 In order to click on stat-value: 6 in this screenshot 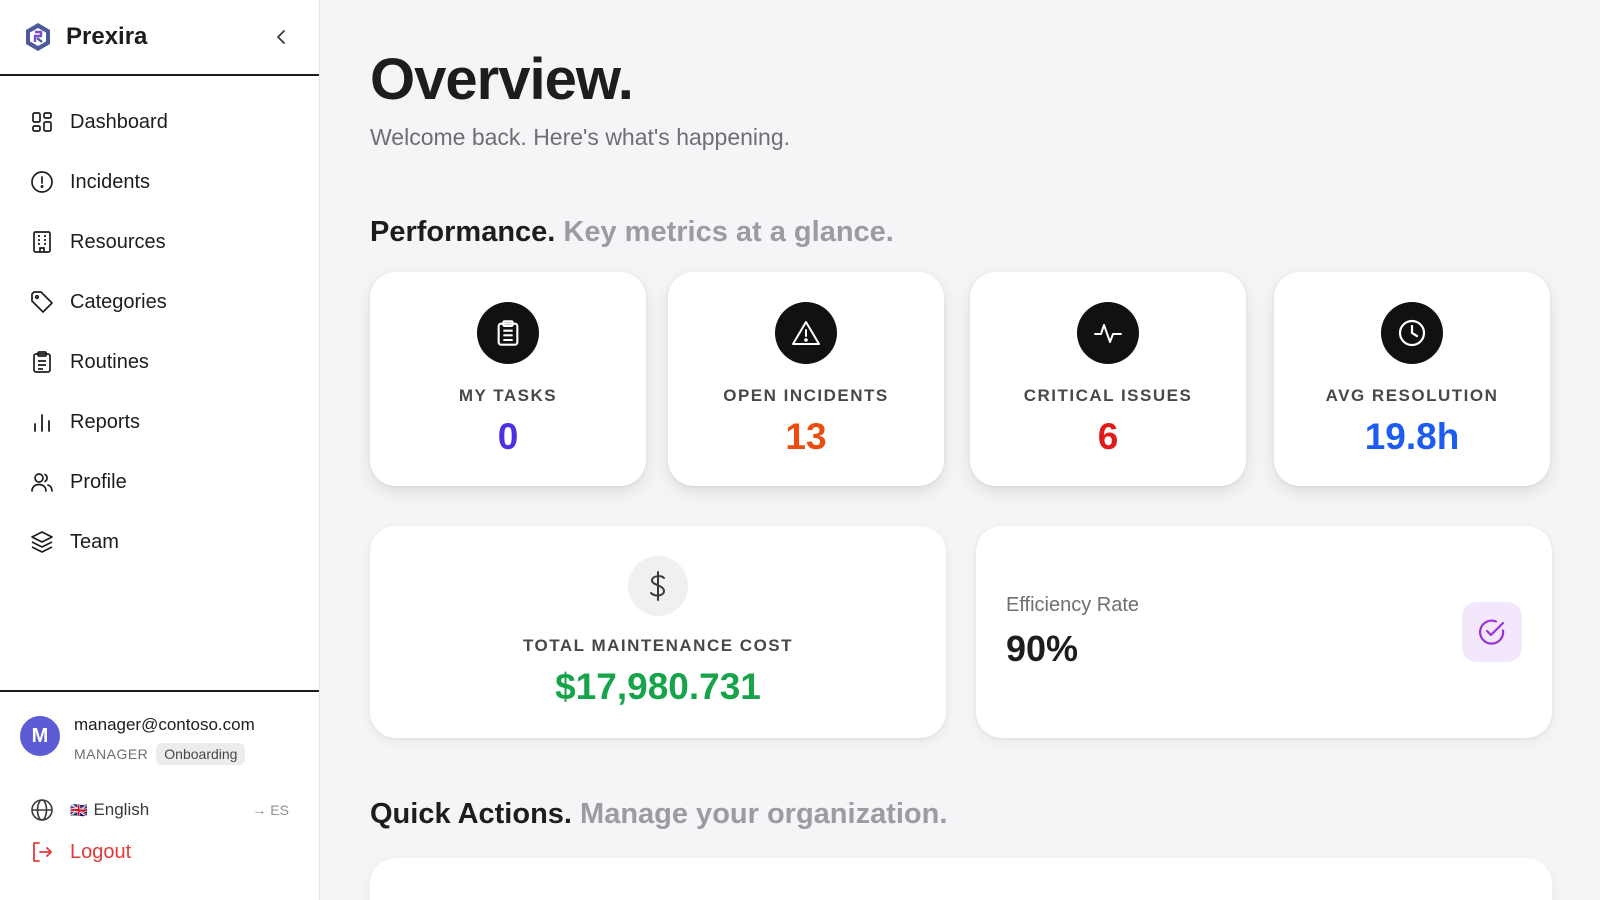, I will do `click(1108, 436)`.